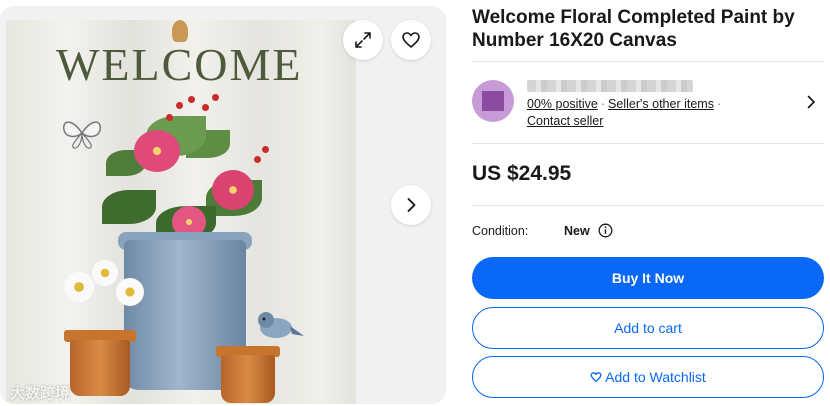 This screenshot has height=406, width=830. Describe the element at coordinates (179, 64) in the screenshot. I see `painting-welcome-text: WELCOME` at that location.